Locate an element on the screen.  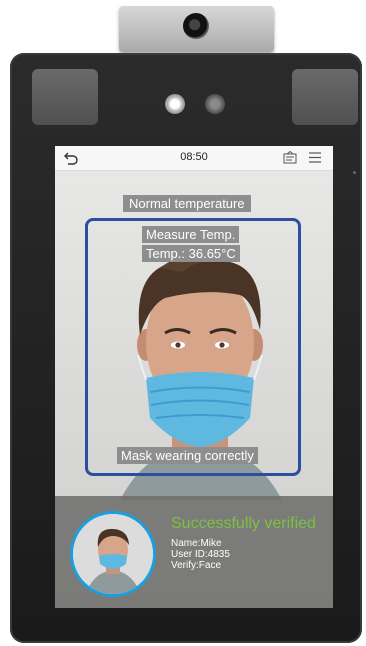
verify-mode: Verify:Face is located at coordinates (196, 565).